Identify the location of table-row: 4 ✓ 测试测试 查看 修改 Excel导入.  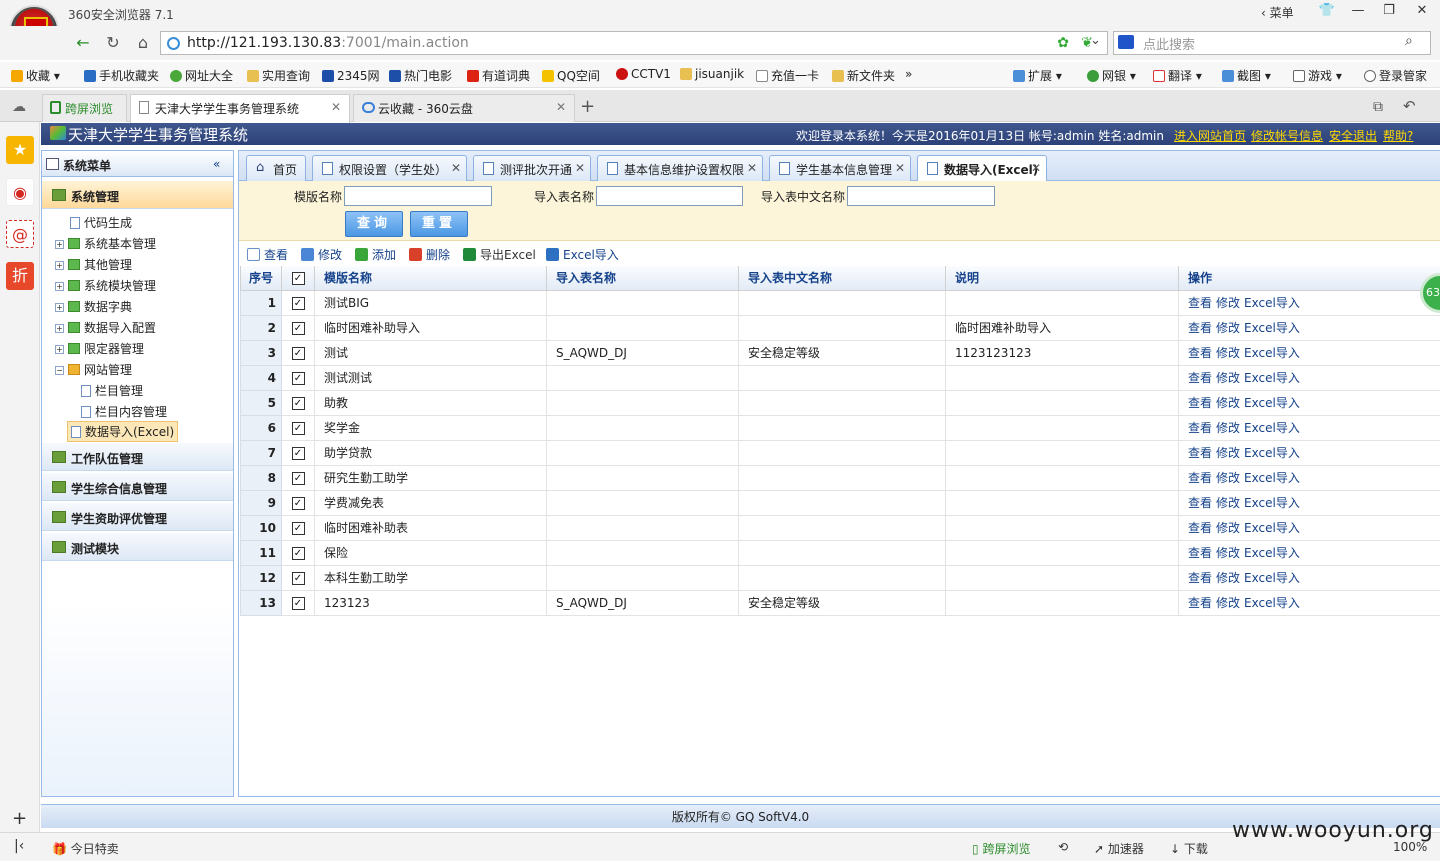
(840, 377).